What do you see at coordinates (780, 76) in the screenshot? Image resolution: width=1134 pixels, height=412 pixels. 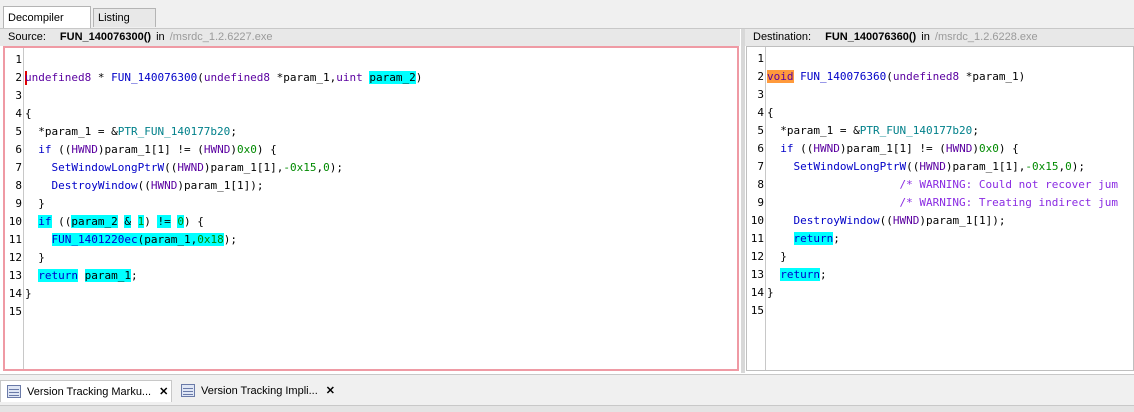 I see `diff-highlight-changed: void` at bounding box center [780, 76].